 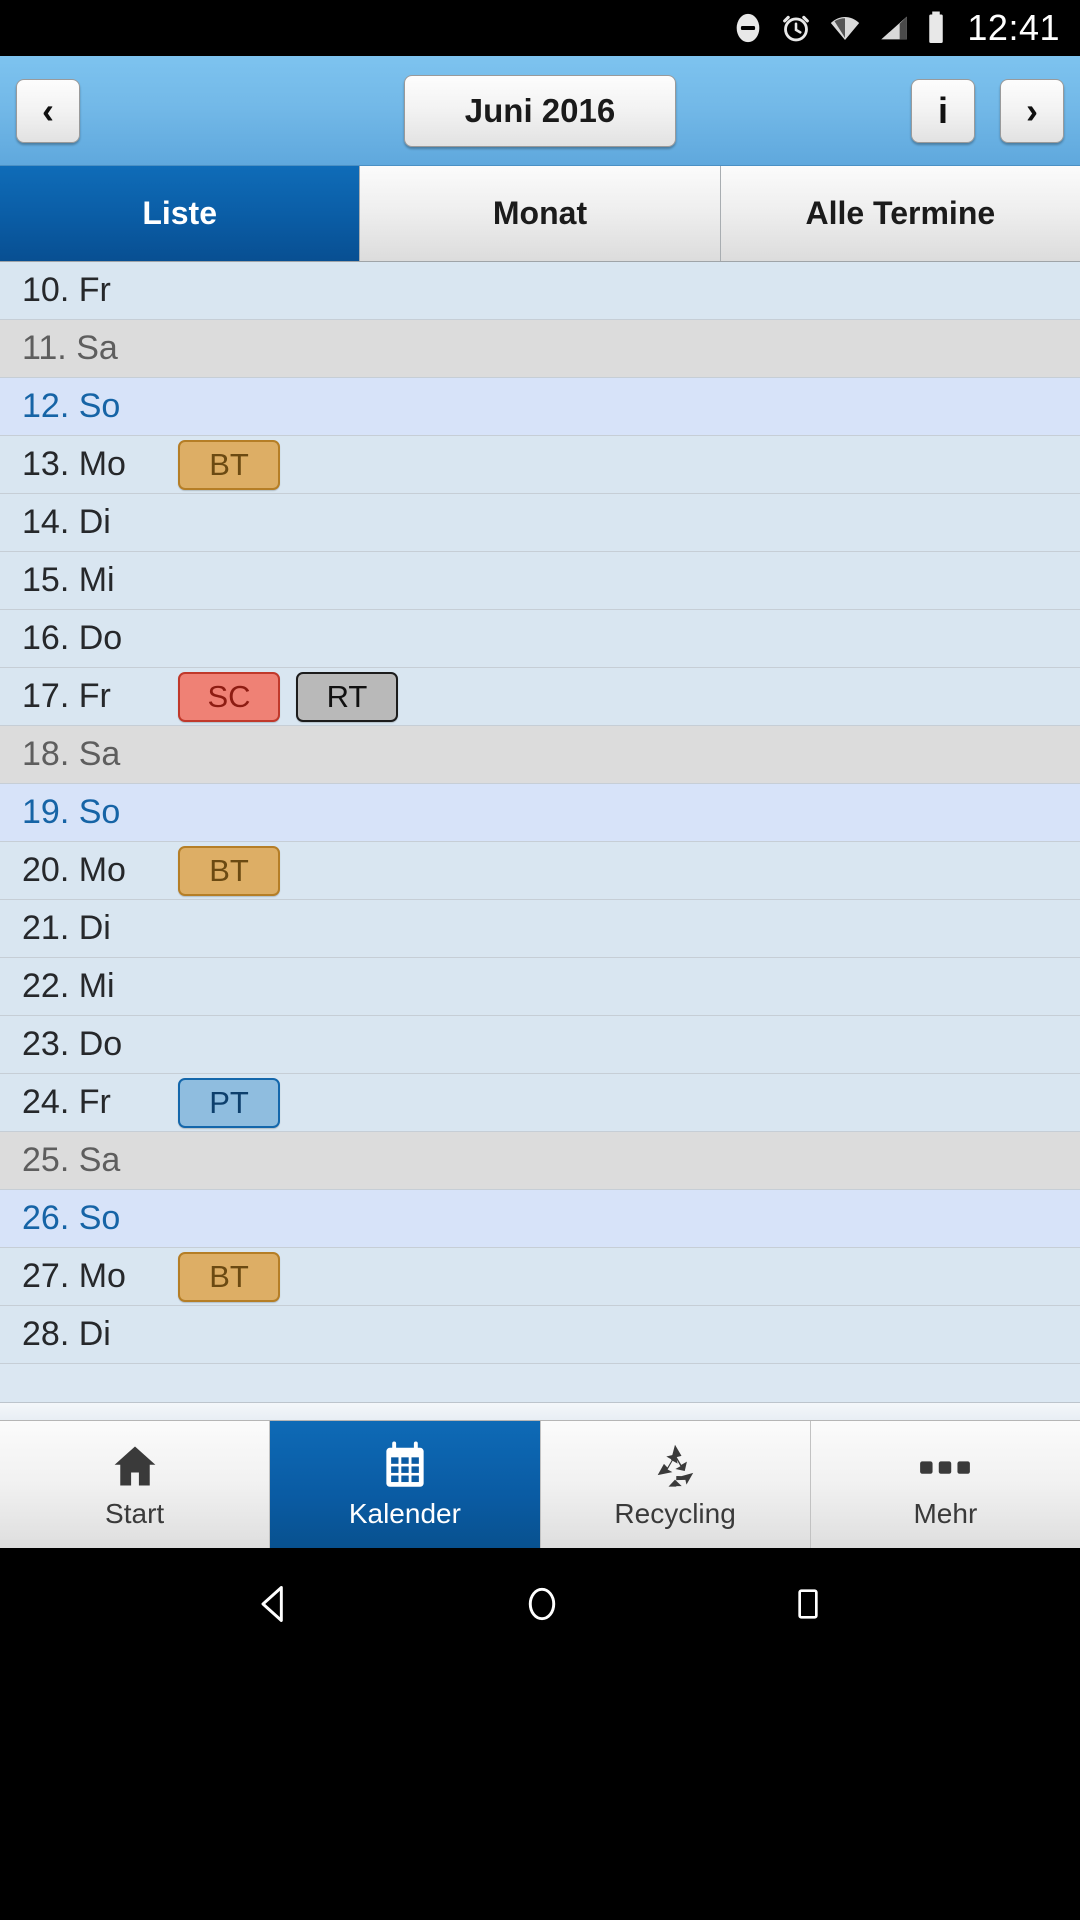 I want to click on bottom-nav-mehr: Mehr, so click(x=945, y=1484).